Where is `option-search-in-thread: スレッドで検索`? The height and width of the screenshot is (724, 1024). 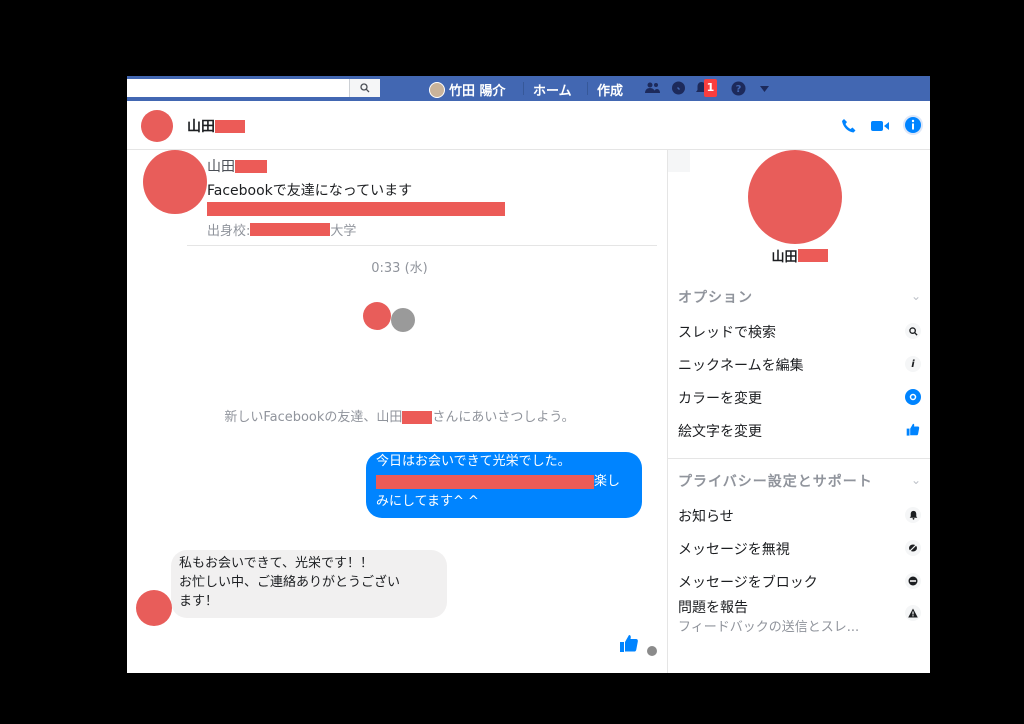
option-search-in-thread: スレッドで検索 is located at coordinates (799, 332).